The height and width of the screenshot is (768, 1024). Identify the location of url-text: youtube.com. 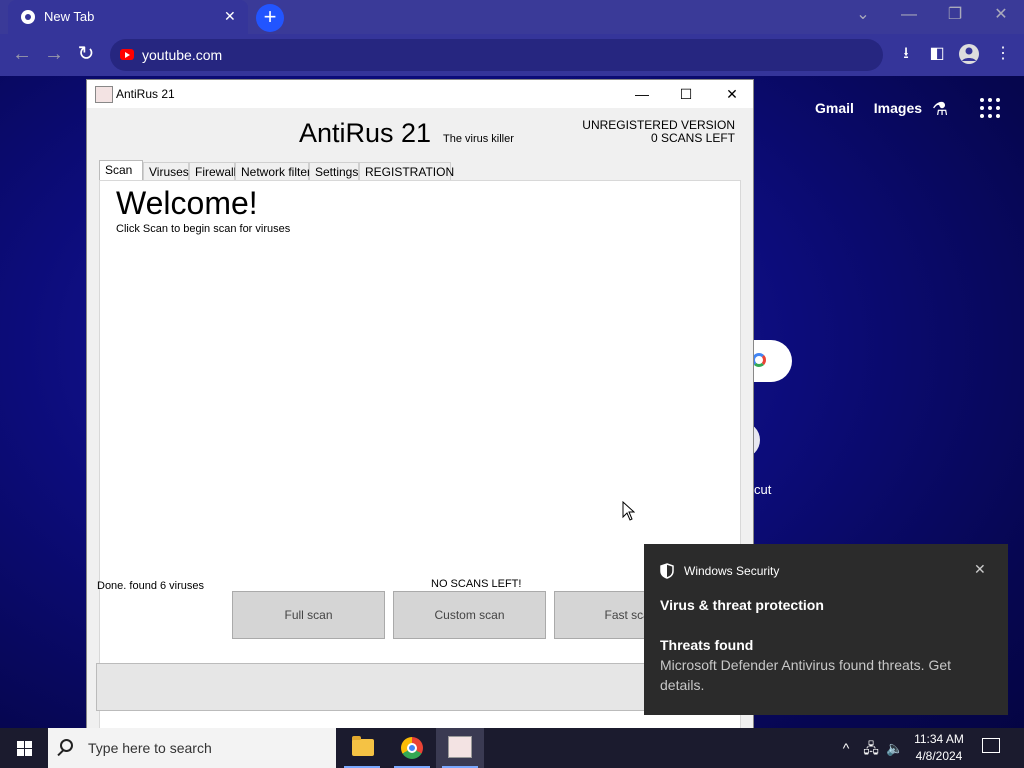
(182, 55).